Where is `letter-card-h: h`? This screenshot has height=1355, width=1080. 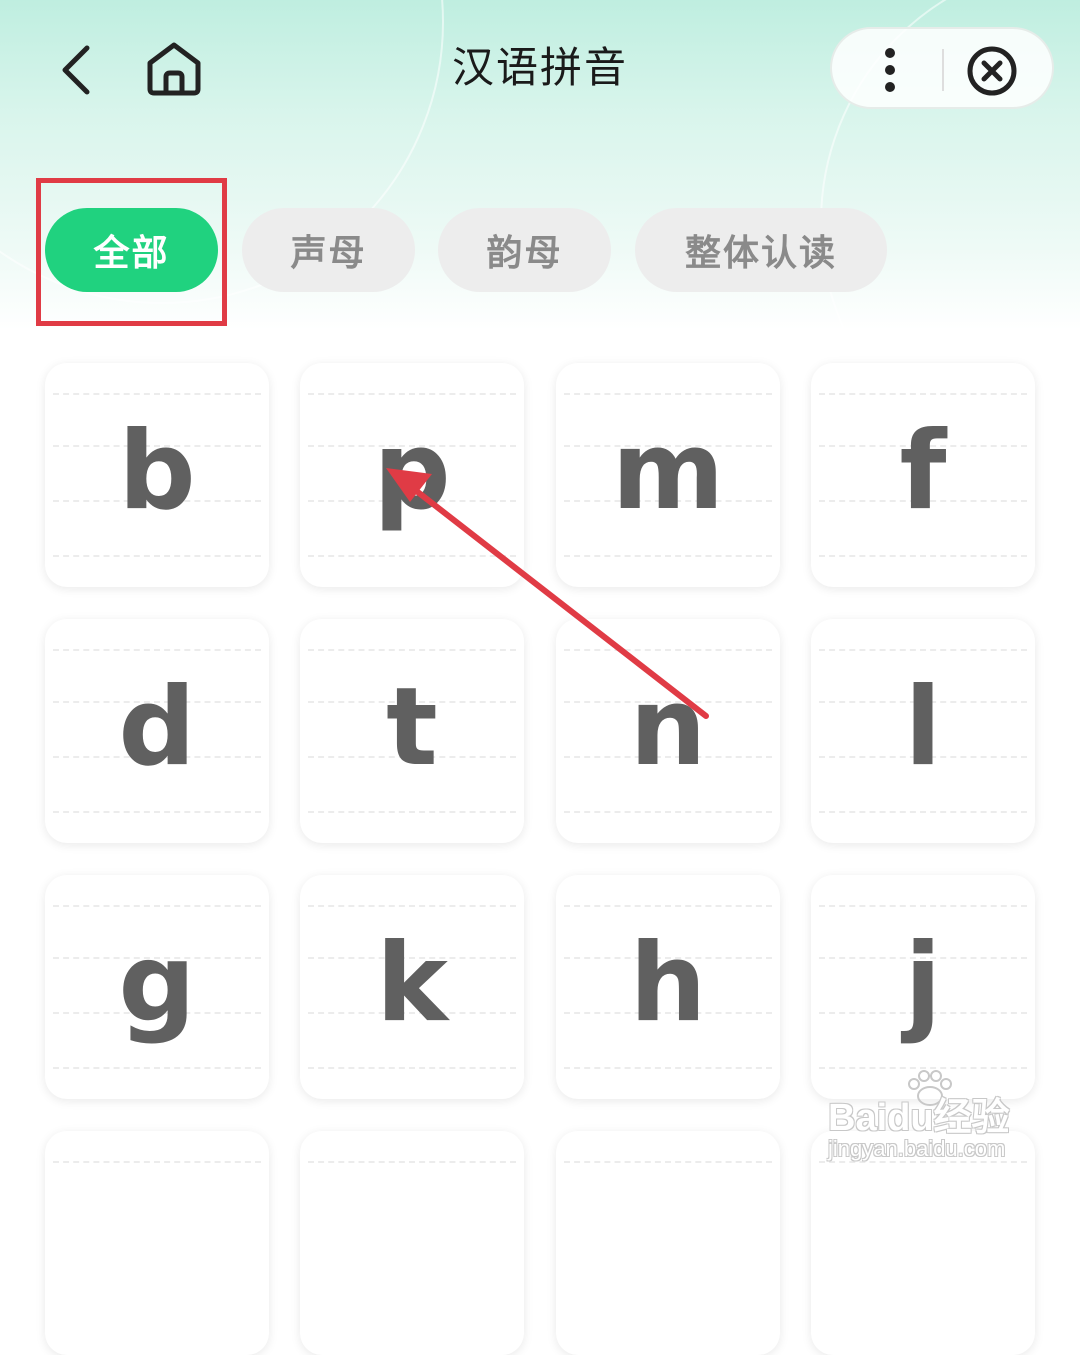 letter-card-h: h is located at coordinates (668, 987).